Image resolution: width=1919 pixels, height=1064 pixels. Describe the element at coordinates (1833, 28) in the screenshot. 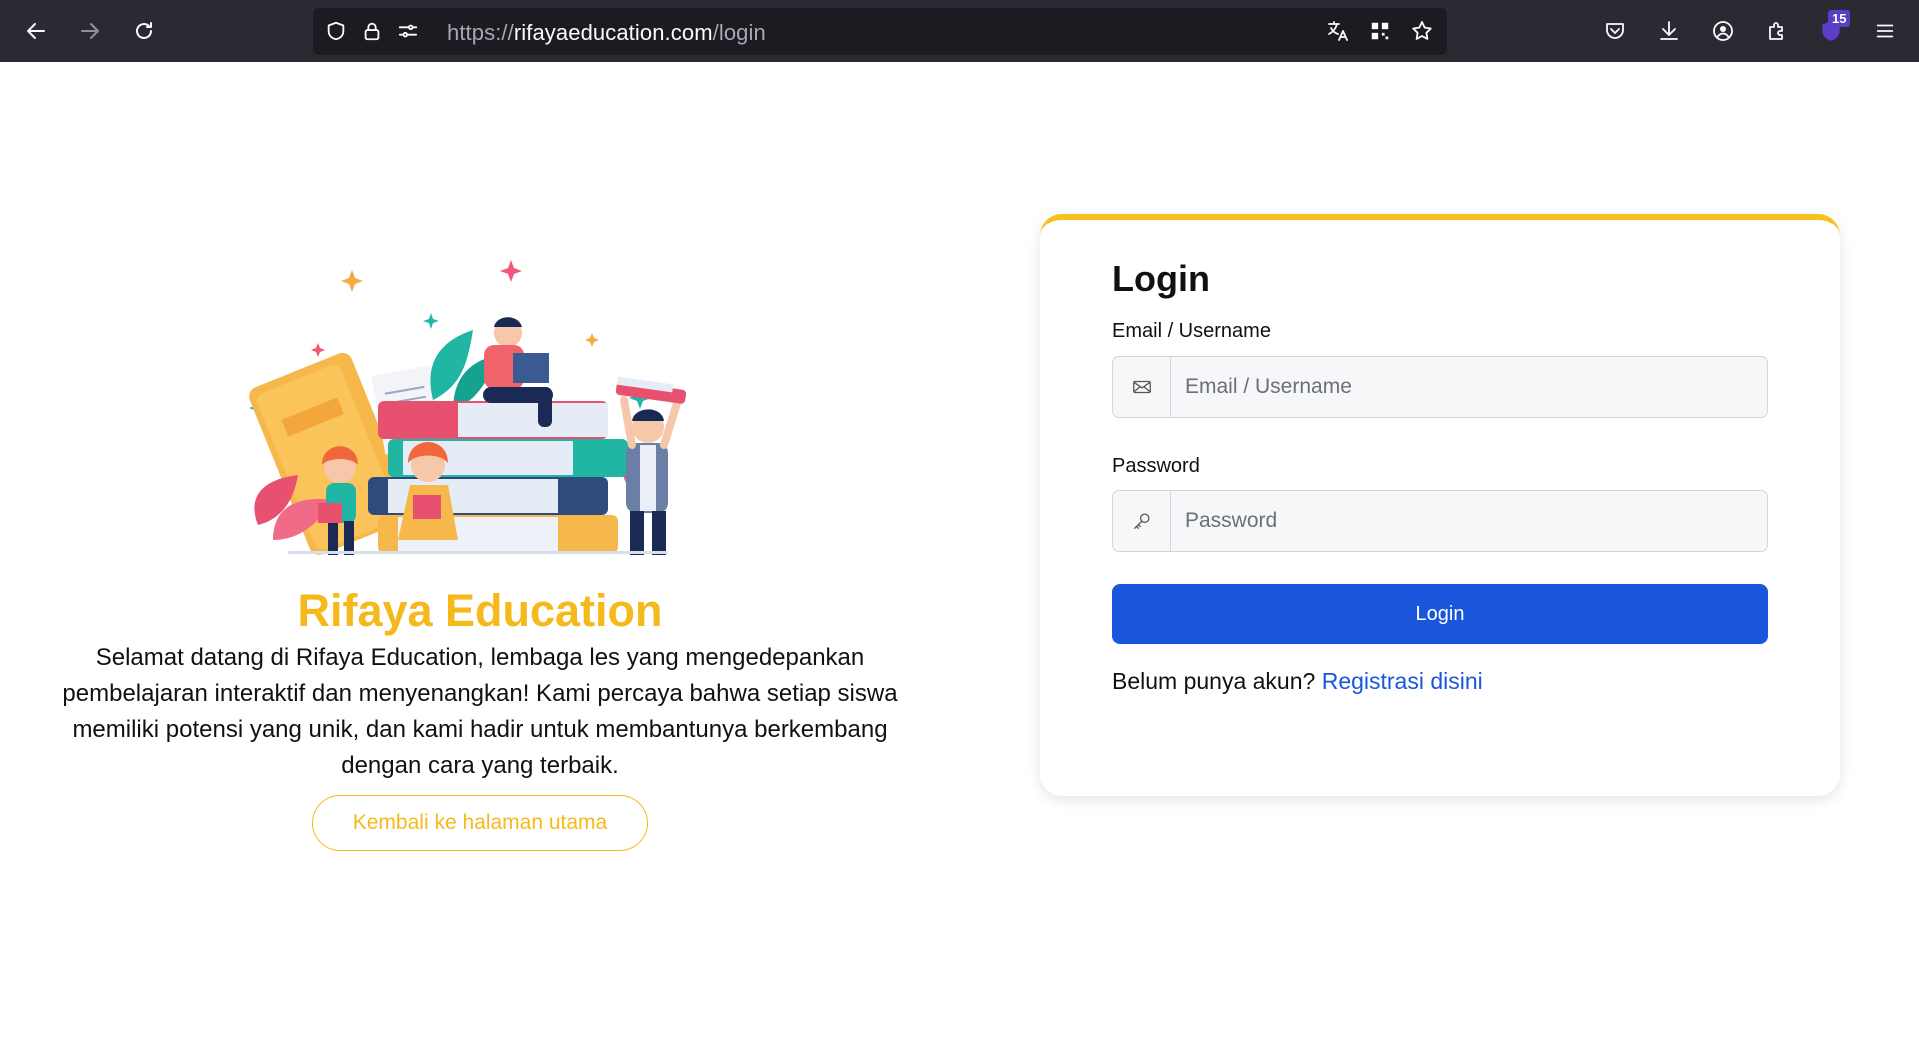

I see `extension-shield-icon: 15` at that location.